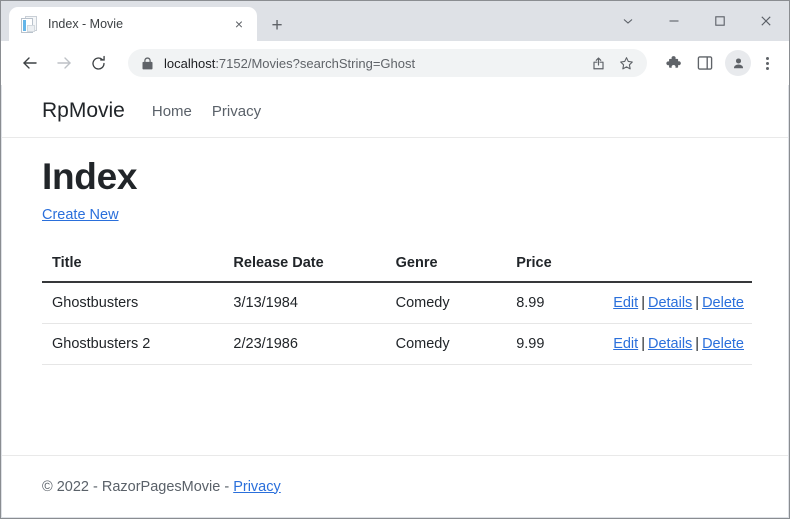 This screenshot has height=519, width=790. Describe the element at coordinates (86, 24) in the screenshot. I see `tab-title: Index - Movie` at that location.